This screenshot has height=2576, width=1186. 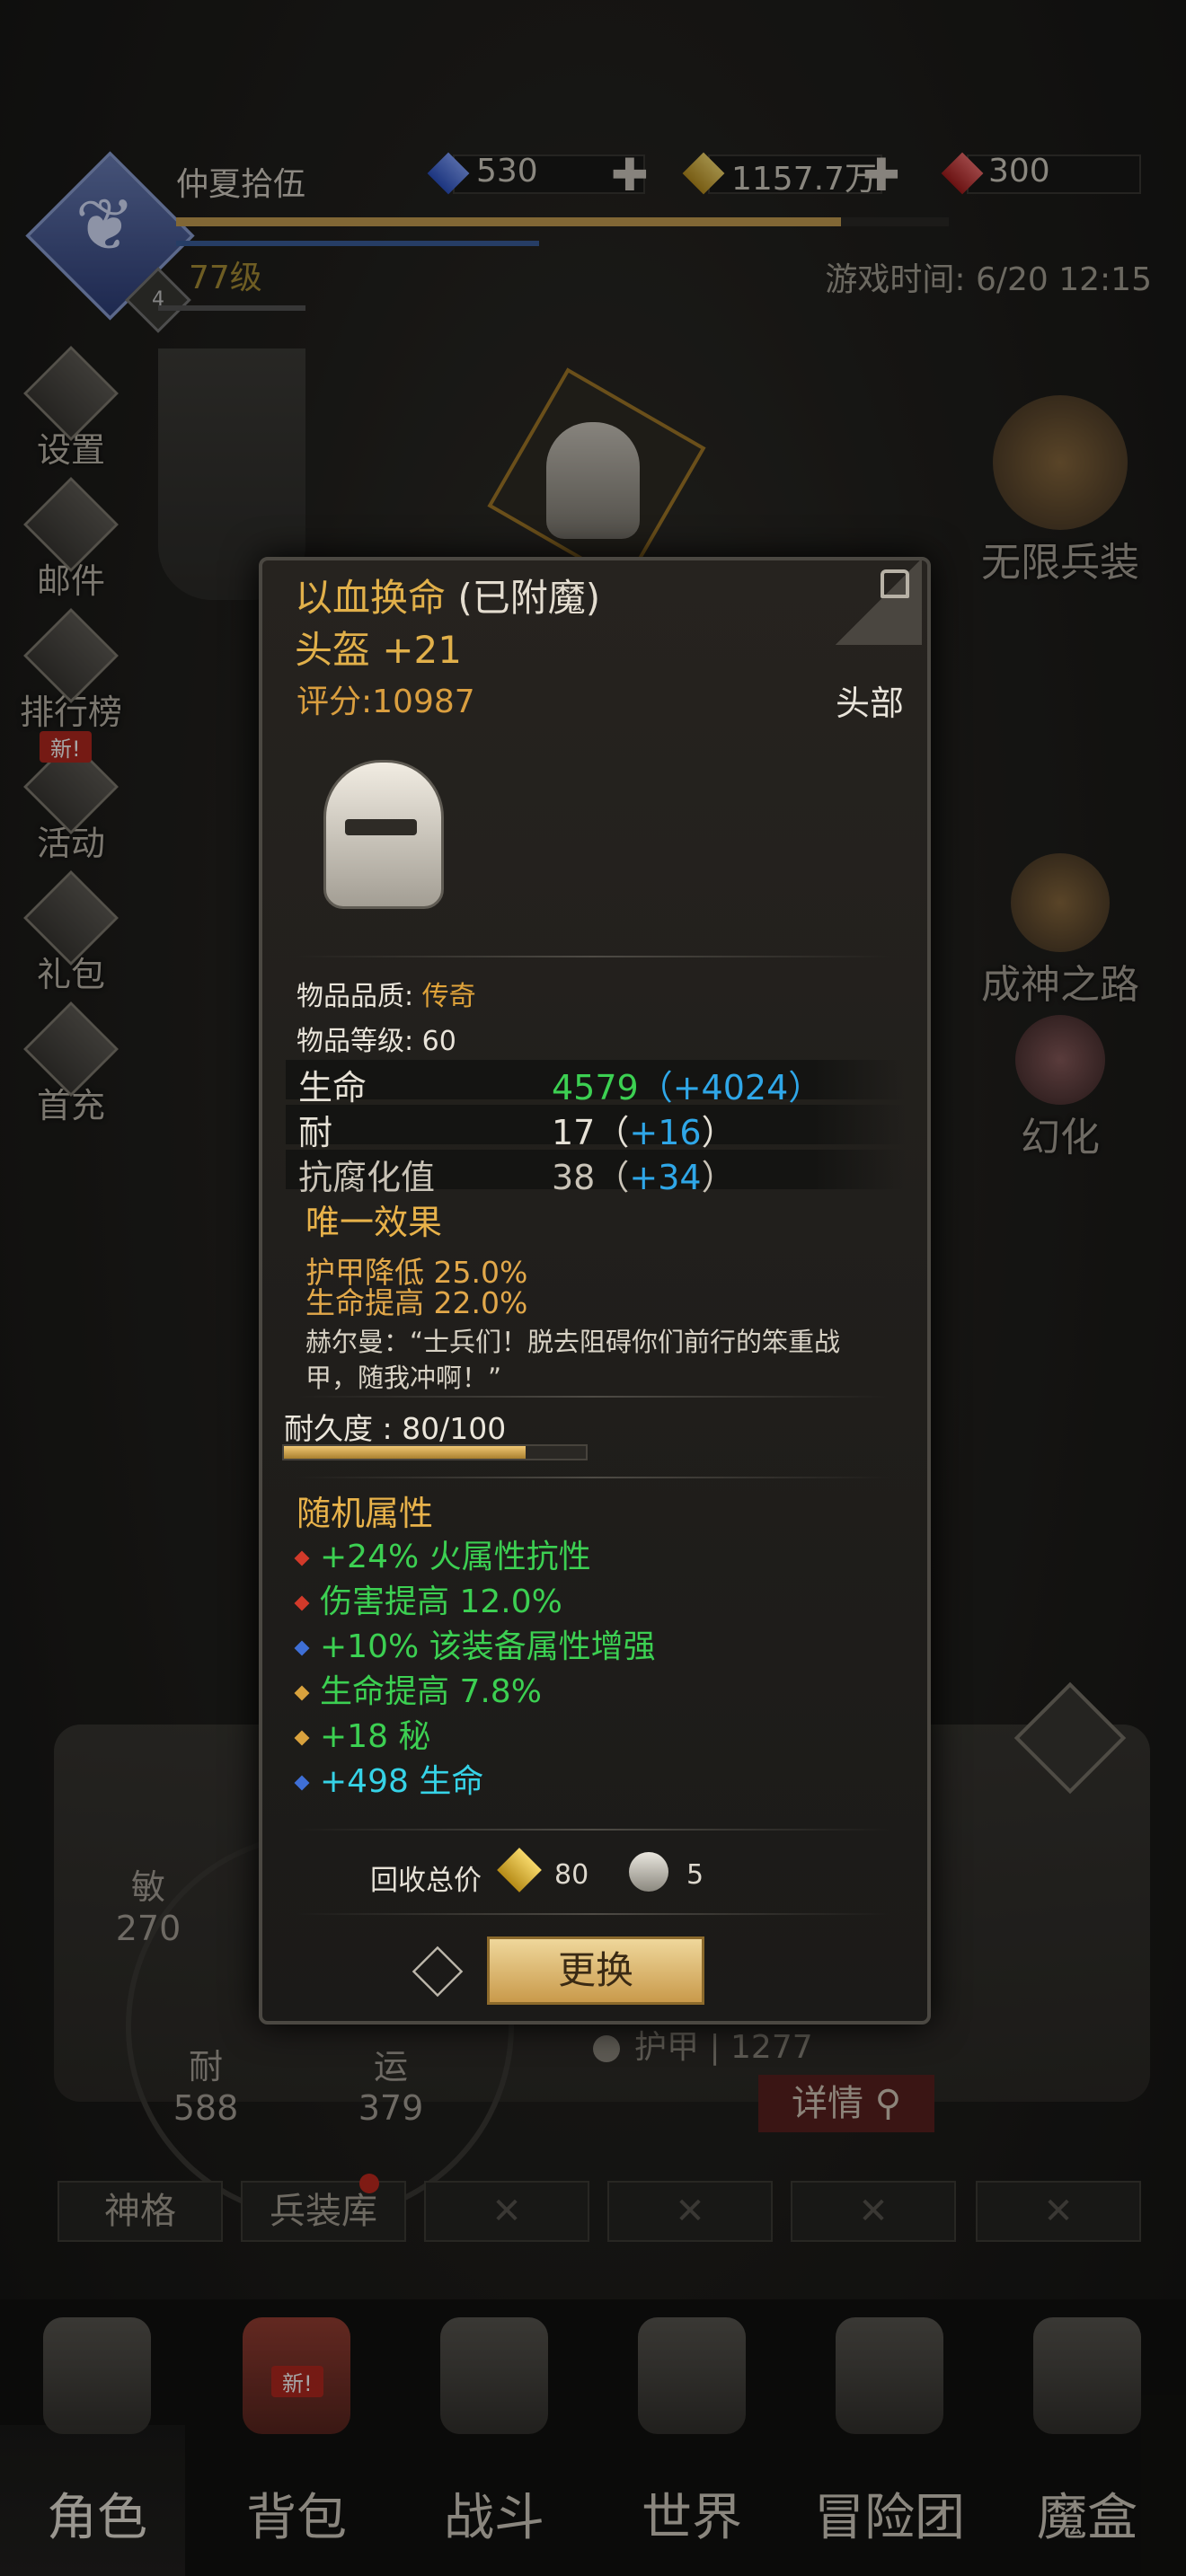 What do you see at coordinates (442, 1554) in the screenshot?
I see `random-attr-1: +24% 火属性抗性` at bounding box center [442, 1554].